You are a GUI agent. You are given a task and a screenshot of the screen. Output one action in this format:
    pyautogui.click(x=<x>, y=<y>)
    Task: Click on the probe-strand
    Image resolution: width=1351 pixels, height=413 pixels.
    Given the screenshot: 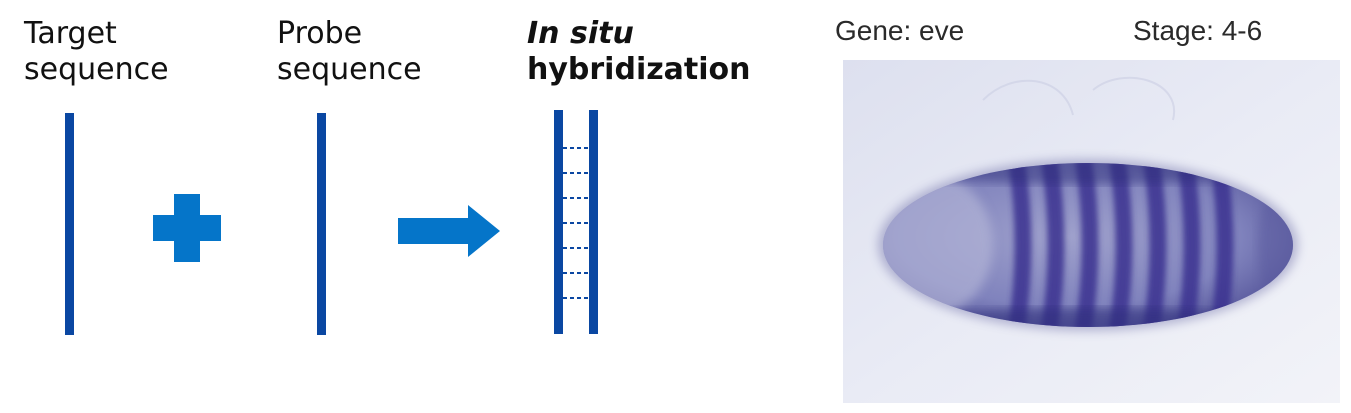 What is the action you would take?
    pyautogui.click(x=321, y=224)
    